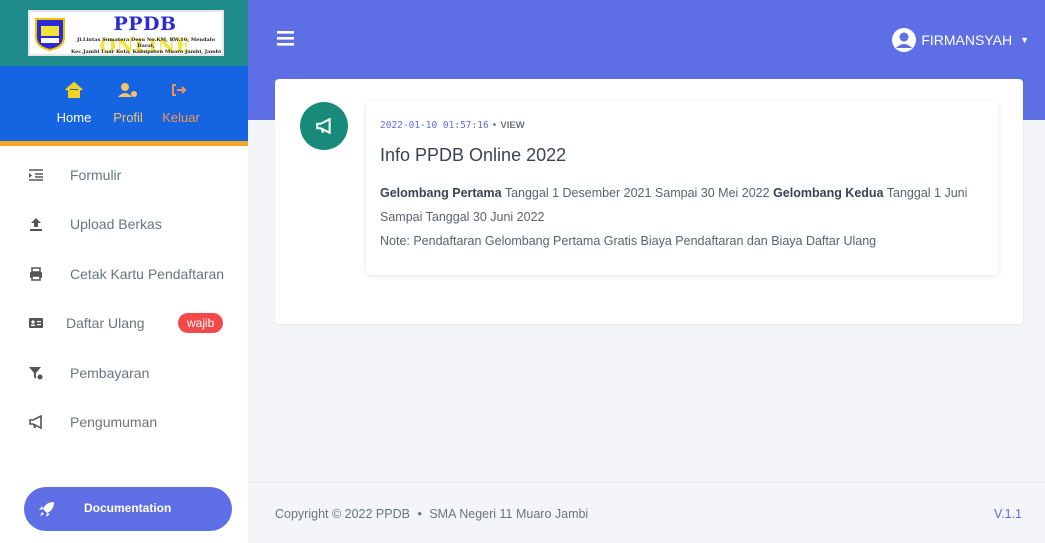  I want to click on money-filter-icon, so click(36, 373).